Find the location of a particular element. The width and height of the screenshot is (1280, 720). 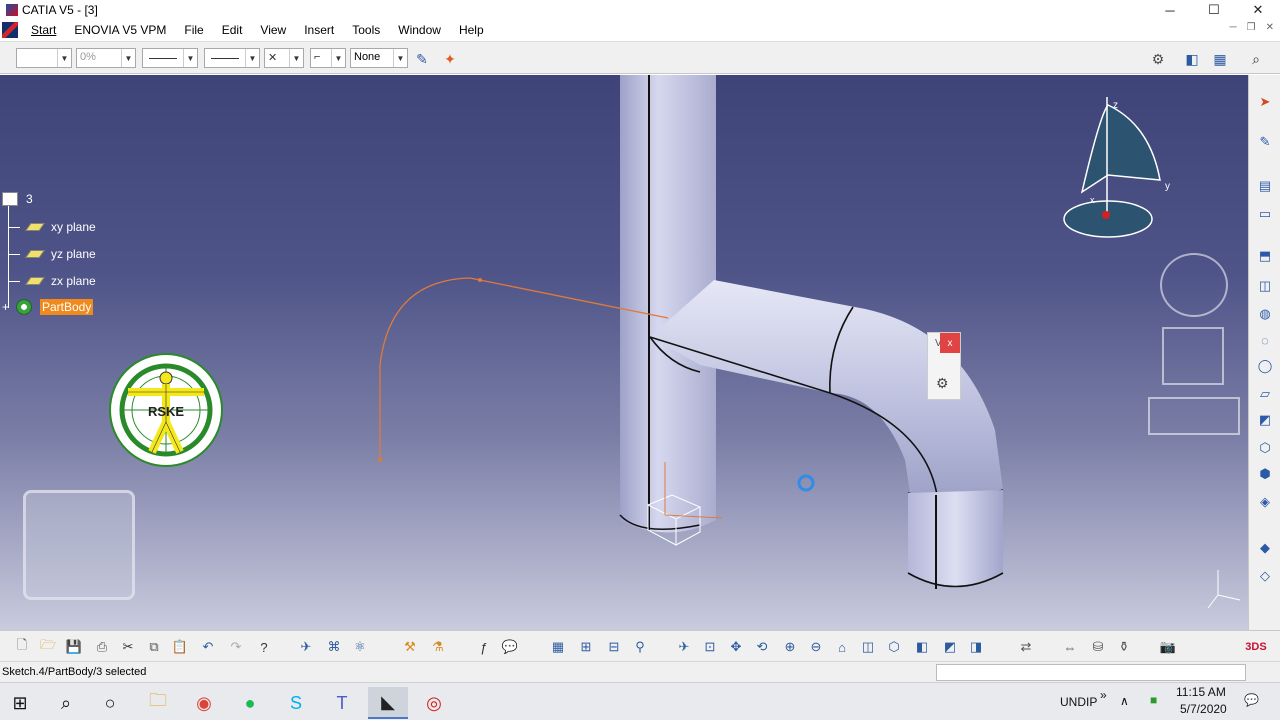

shading-icon: ◧ is located at coordinates (922, 647).